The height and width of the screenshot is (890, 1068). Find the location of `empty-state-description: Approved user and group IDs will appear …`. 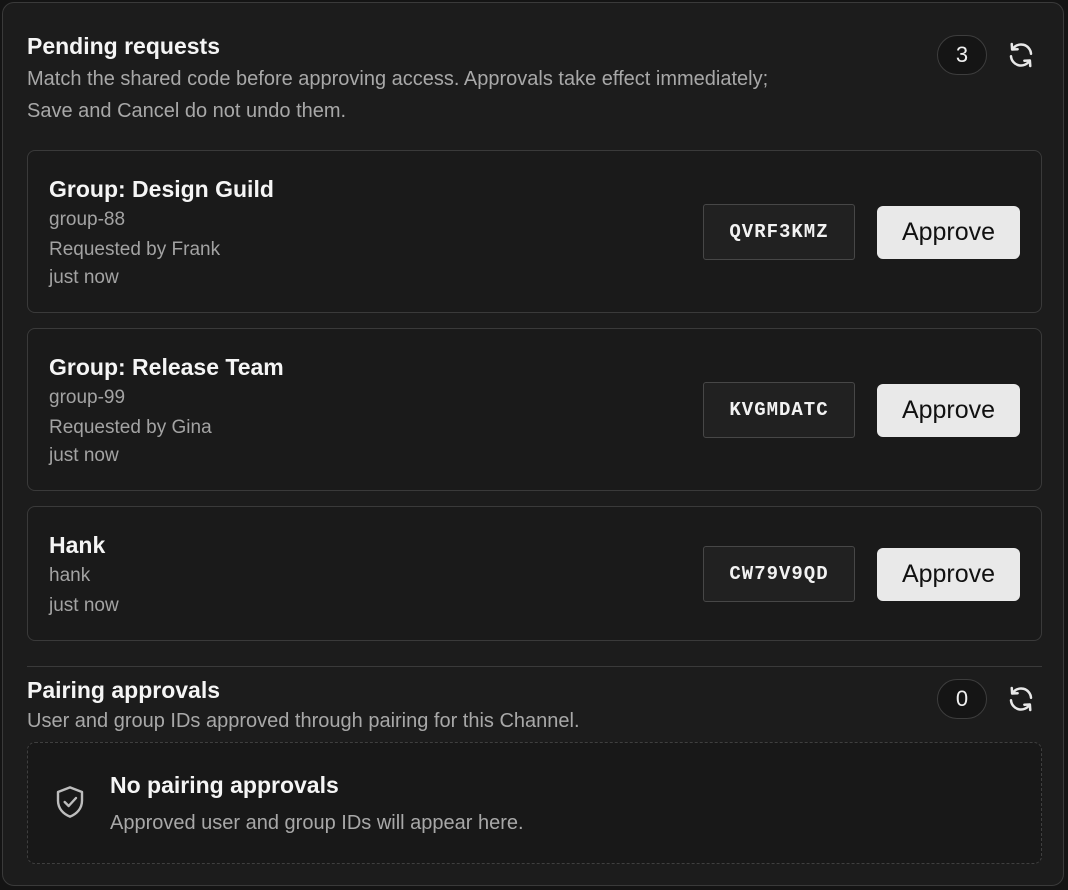

empty-state-description: Approved user and group IDs will appear … is located at coordinates (317, 823).